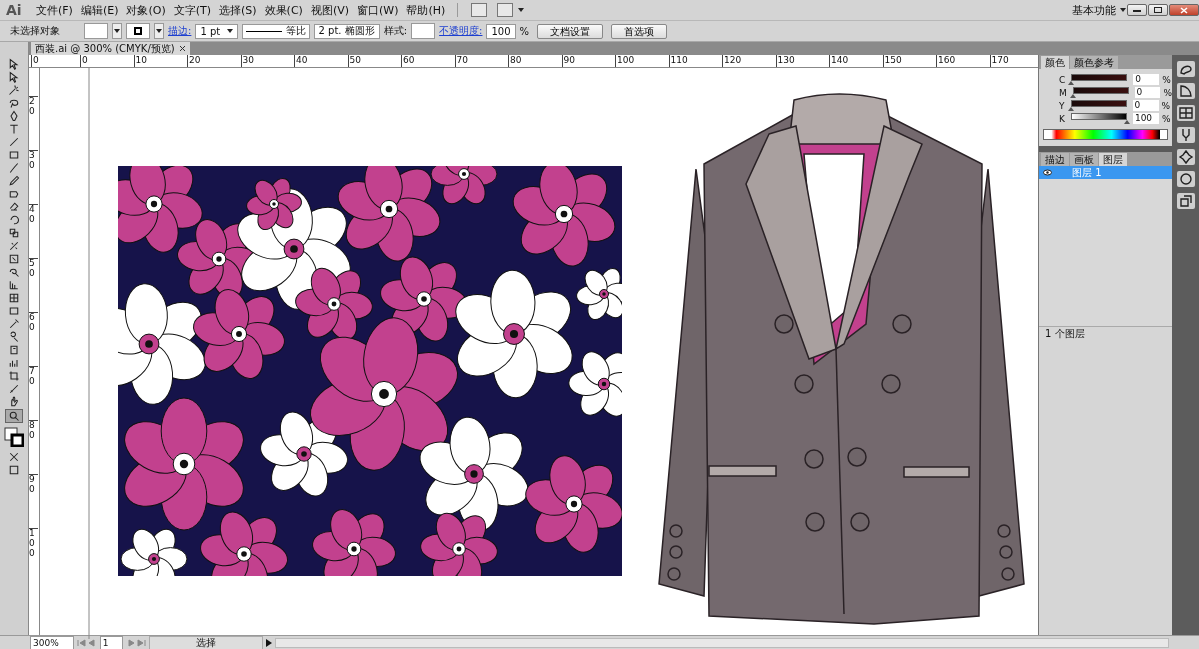 Image resolution: width=1199 pixels, height=649 pixels. What do you see at coordinates (1063, 92) in the screenshot?
I see `channel-label: M` at bounding box center [1063, 92].